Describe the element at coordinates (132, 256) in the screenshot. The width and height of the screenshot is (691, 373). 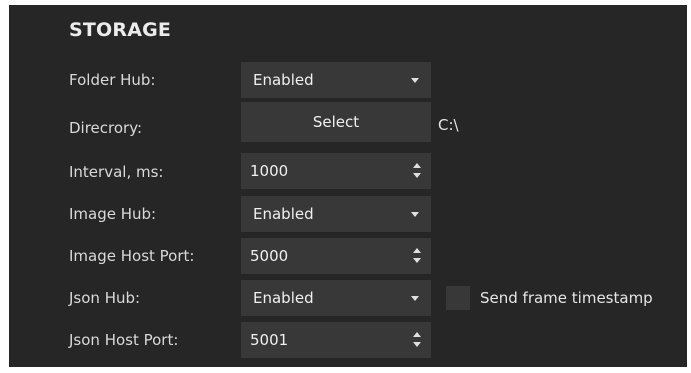
I see `image-host-port-label: Image Host Port:` at that location.